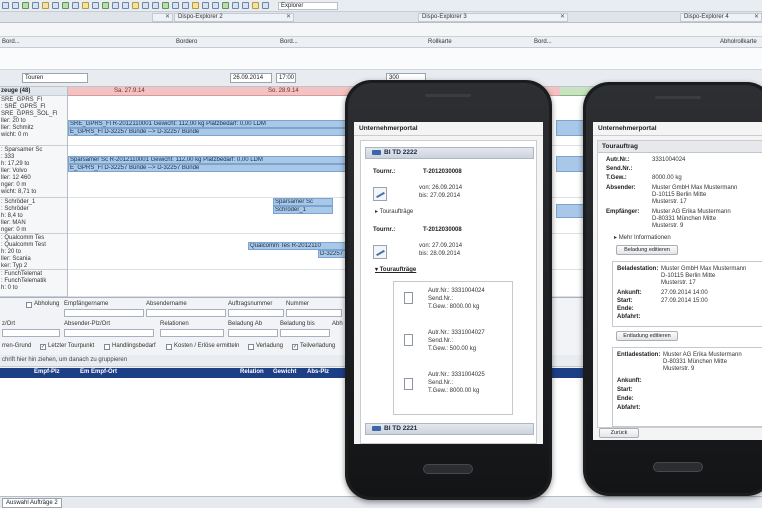 The height and width of the screenshot is (508, 762). What do you see at coordinates (449, 153) in the screenshot?
I see `tour-header-bitd2222: BI TD 2222` at bounding box center [449, 153].